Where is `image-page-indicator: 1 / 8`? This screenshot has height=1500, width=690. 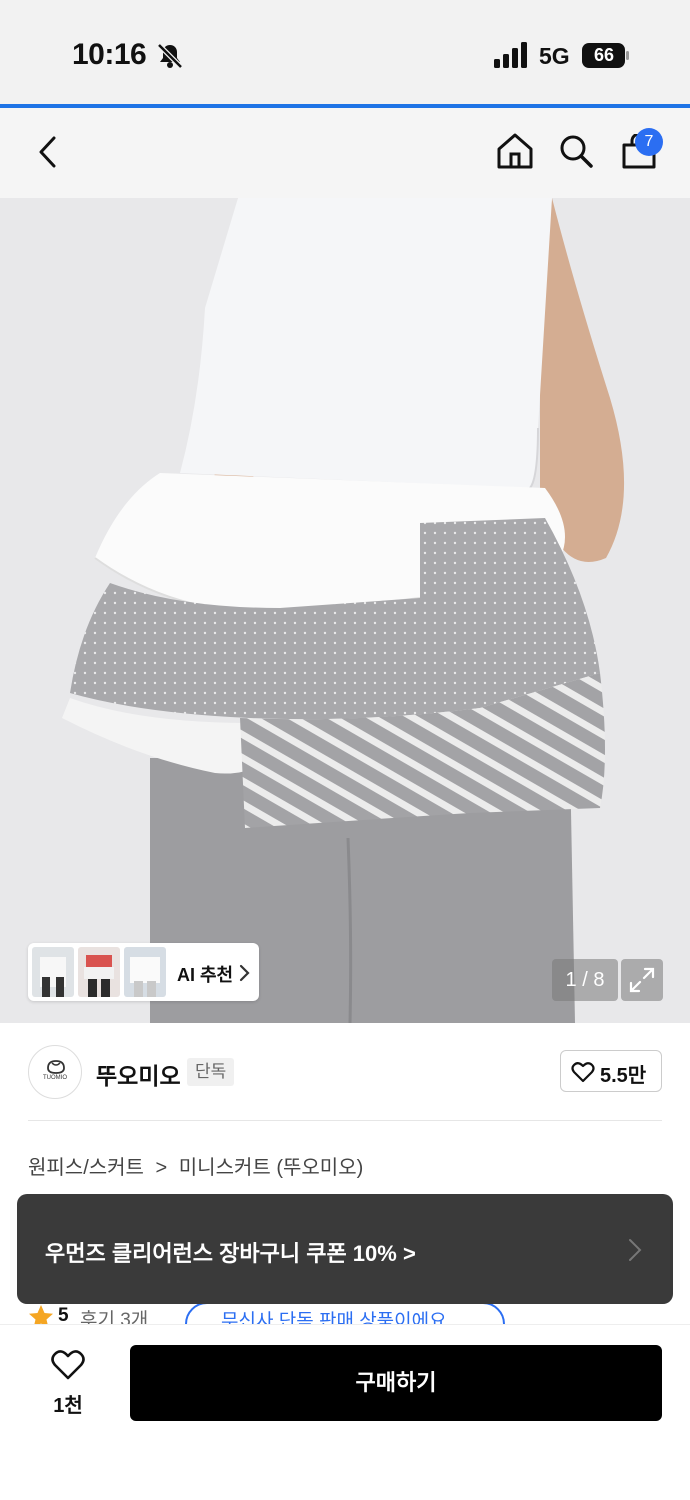 image-page-indicator: 1 / 8 is located at coordinates (585, 980).